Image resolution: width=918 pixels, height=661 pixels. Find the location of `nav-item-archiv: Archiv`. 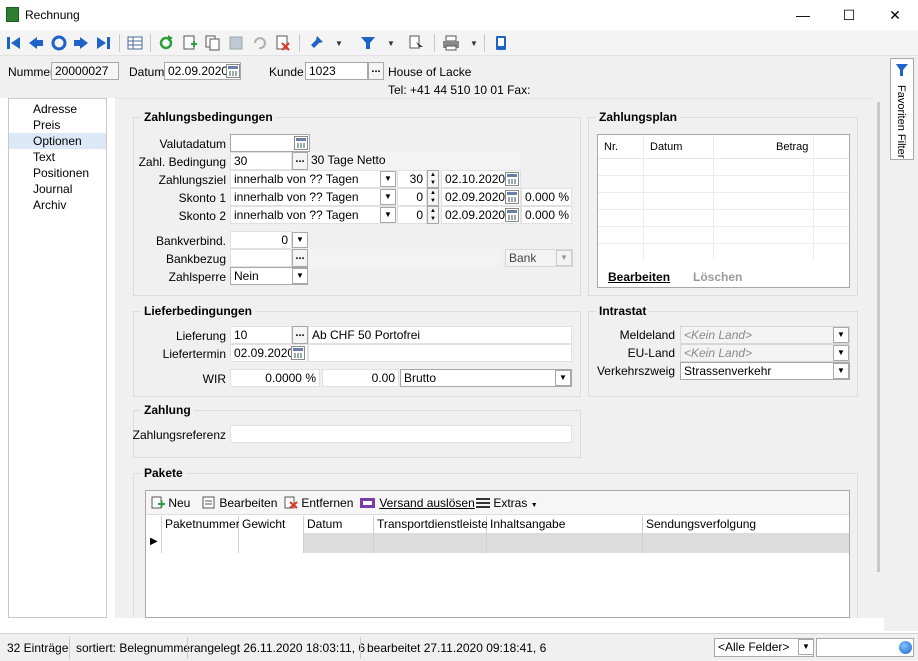

nav-item-archiv: Archiv is located at coordinates (57, 205).